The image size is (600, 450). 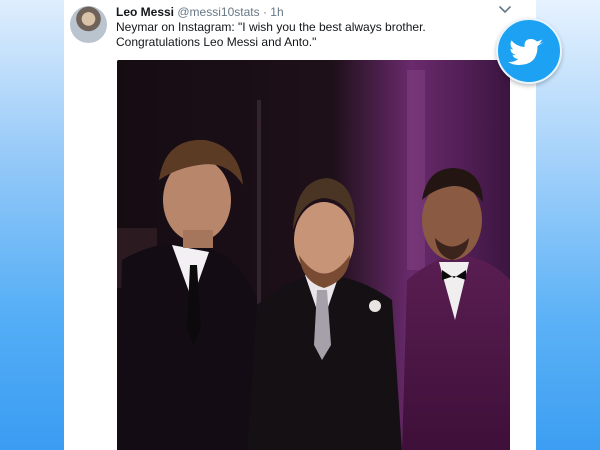 I want to click on chevron-down-icon, so click(x=505, y=10).